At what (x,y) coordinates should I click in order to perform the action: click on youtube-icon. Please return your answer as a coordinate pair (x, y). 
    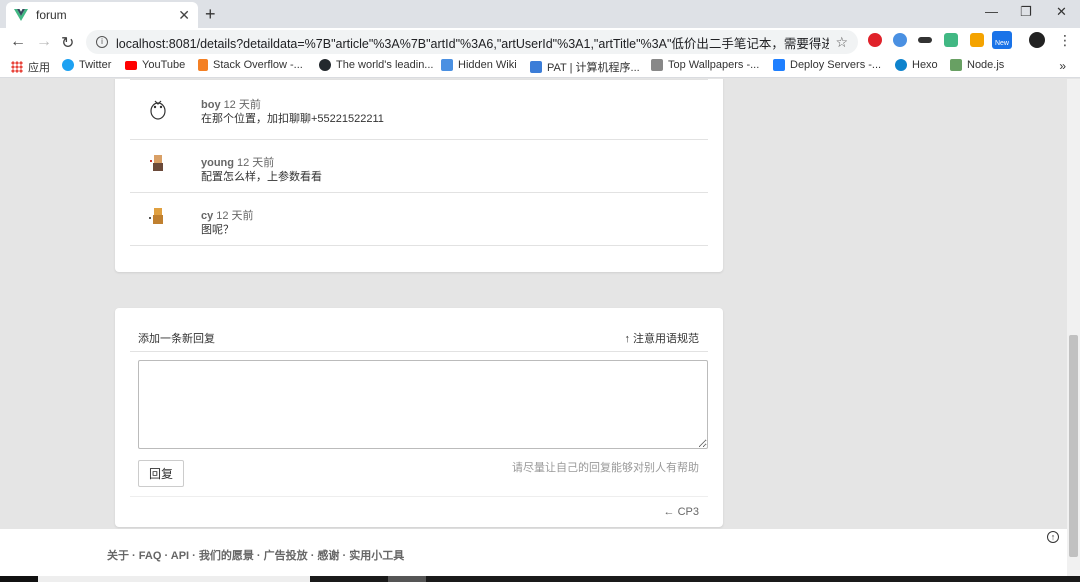
    Looking at the image, I should click on (131, 65).